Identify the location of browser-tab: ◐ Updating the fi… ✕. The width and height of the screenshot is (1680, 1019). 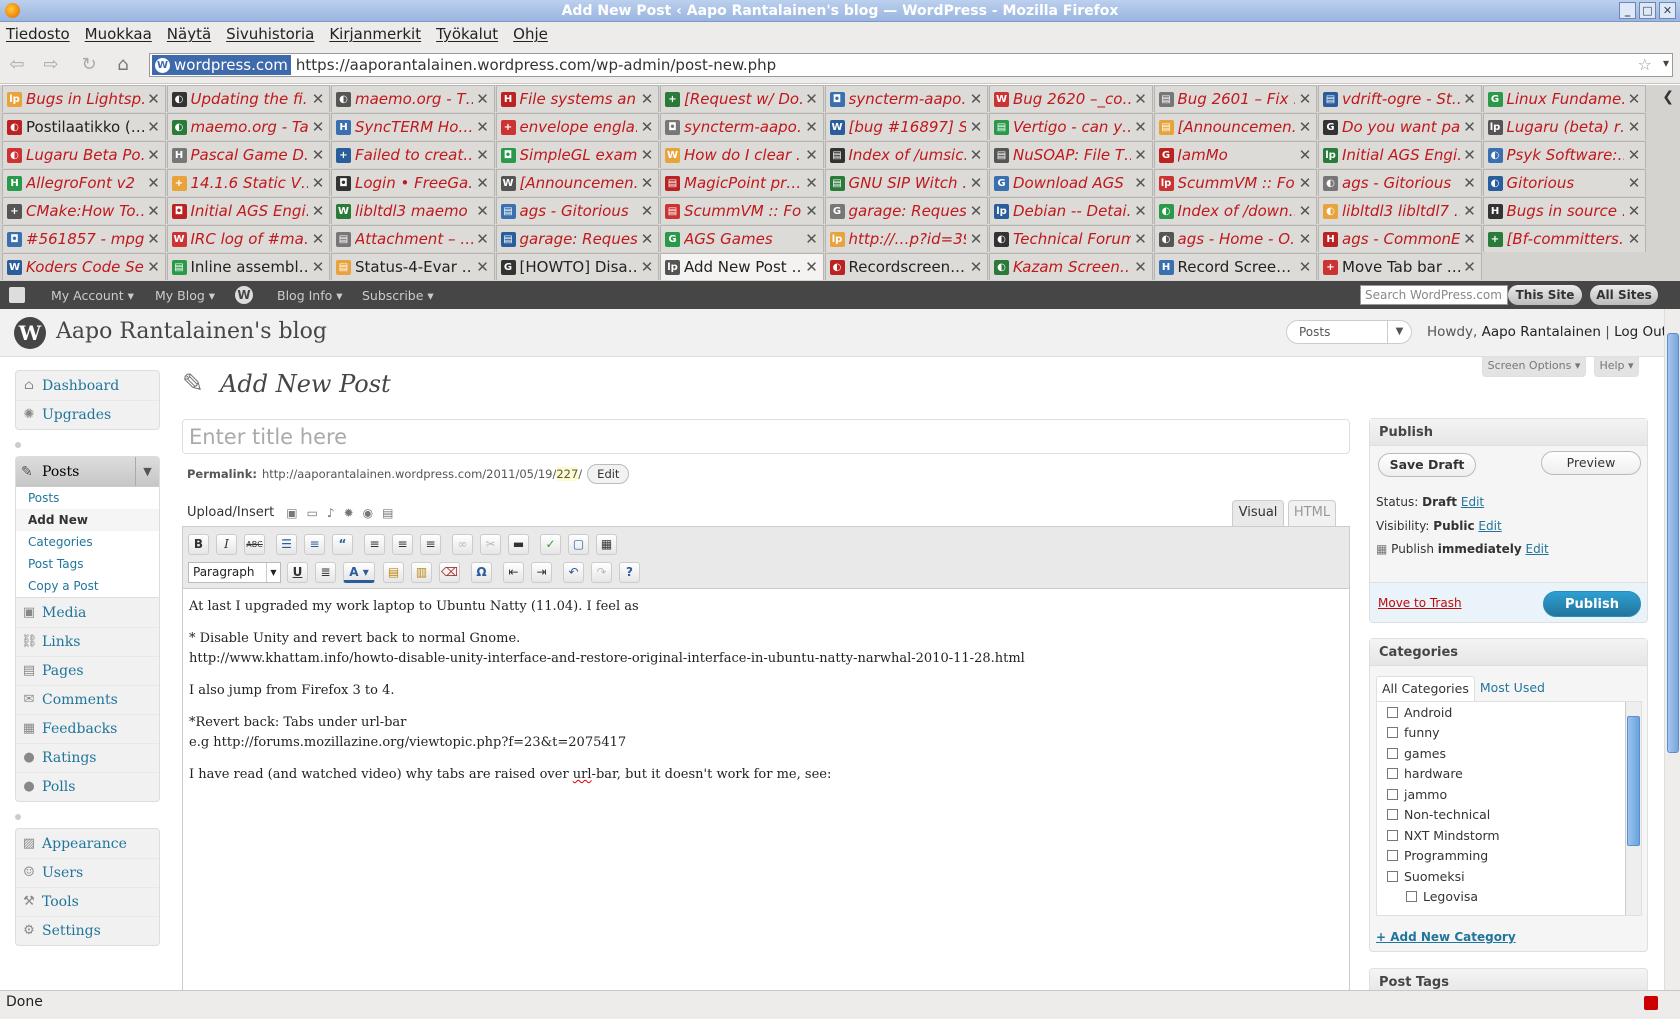
(248, 98).